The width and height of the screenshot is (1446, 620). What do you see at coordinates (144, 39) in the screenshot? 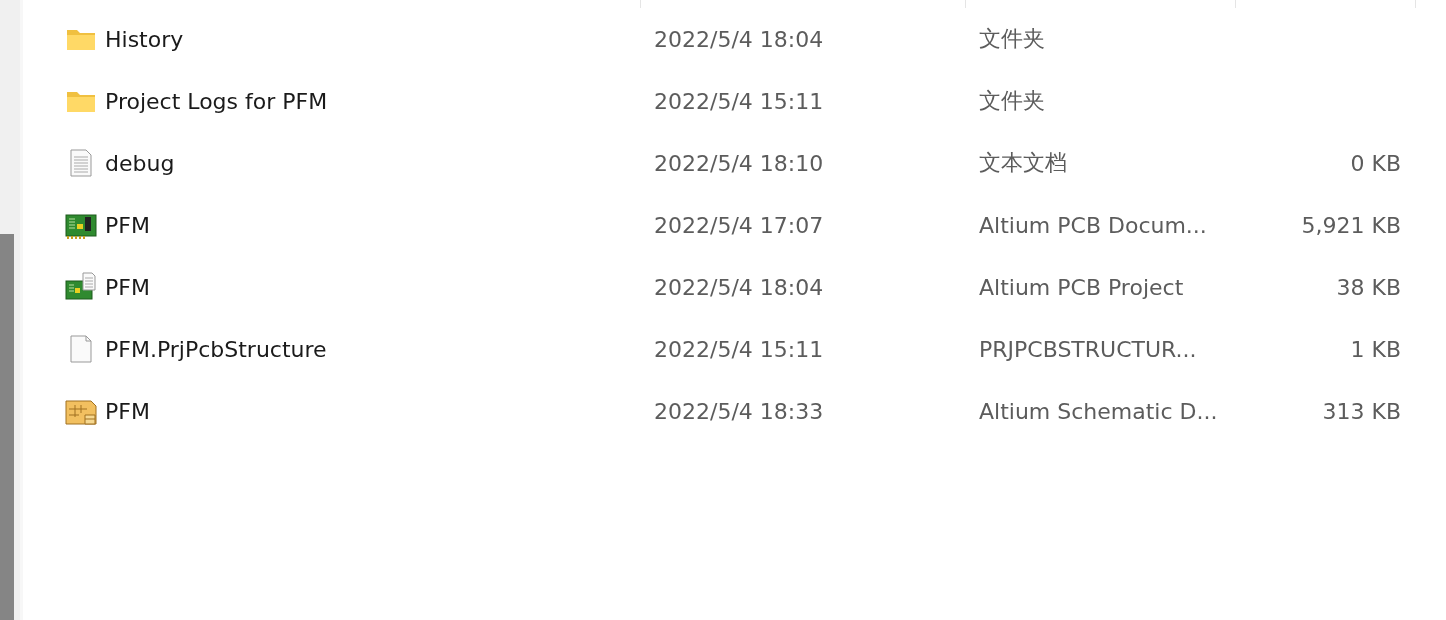
I see `file-name: History` at bounding box center [144, 39].